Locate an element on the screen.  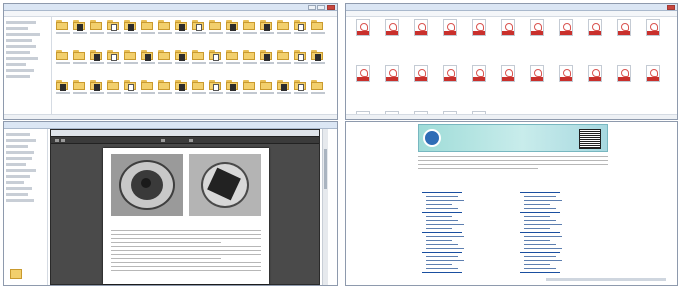
site-logo-icon is located at coordinates (432, 138).